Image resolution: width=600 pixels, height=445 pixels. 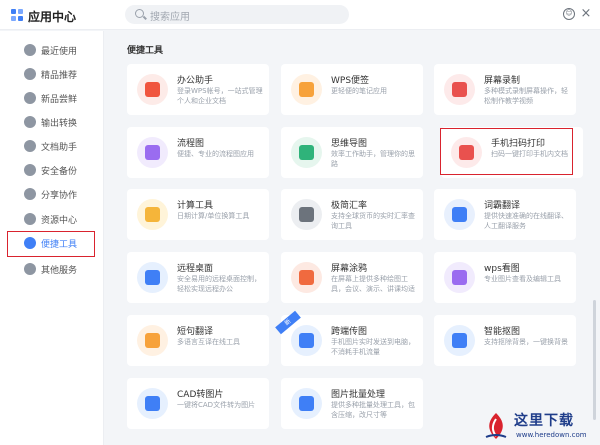 What do you see at coordinates (200, 395) in the screenshot?
I see `card-name: CAD转图片` at bounding box center [200, 395].